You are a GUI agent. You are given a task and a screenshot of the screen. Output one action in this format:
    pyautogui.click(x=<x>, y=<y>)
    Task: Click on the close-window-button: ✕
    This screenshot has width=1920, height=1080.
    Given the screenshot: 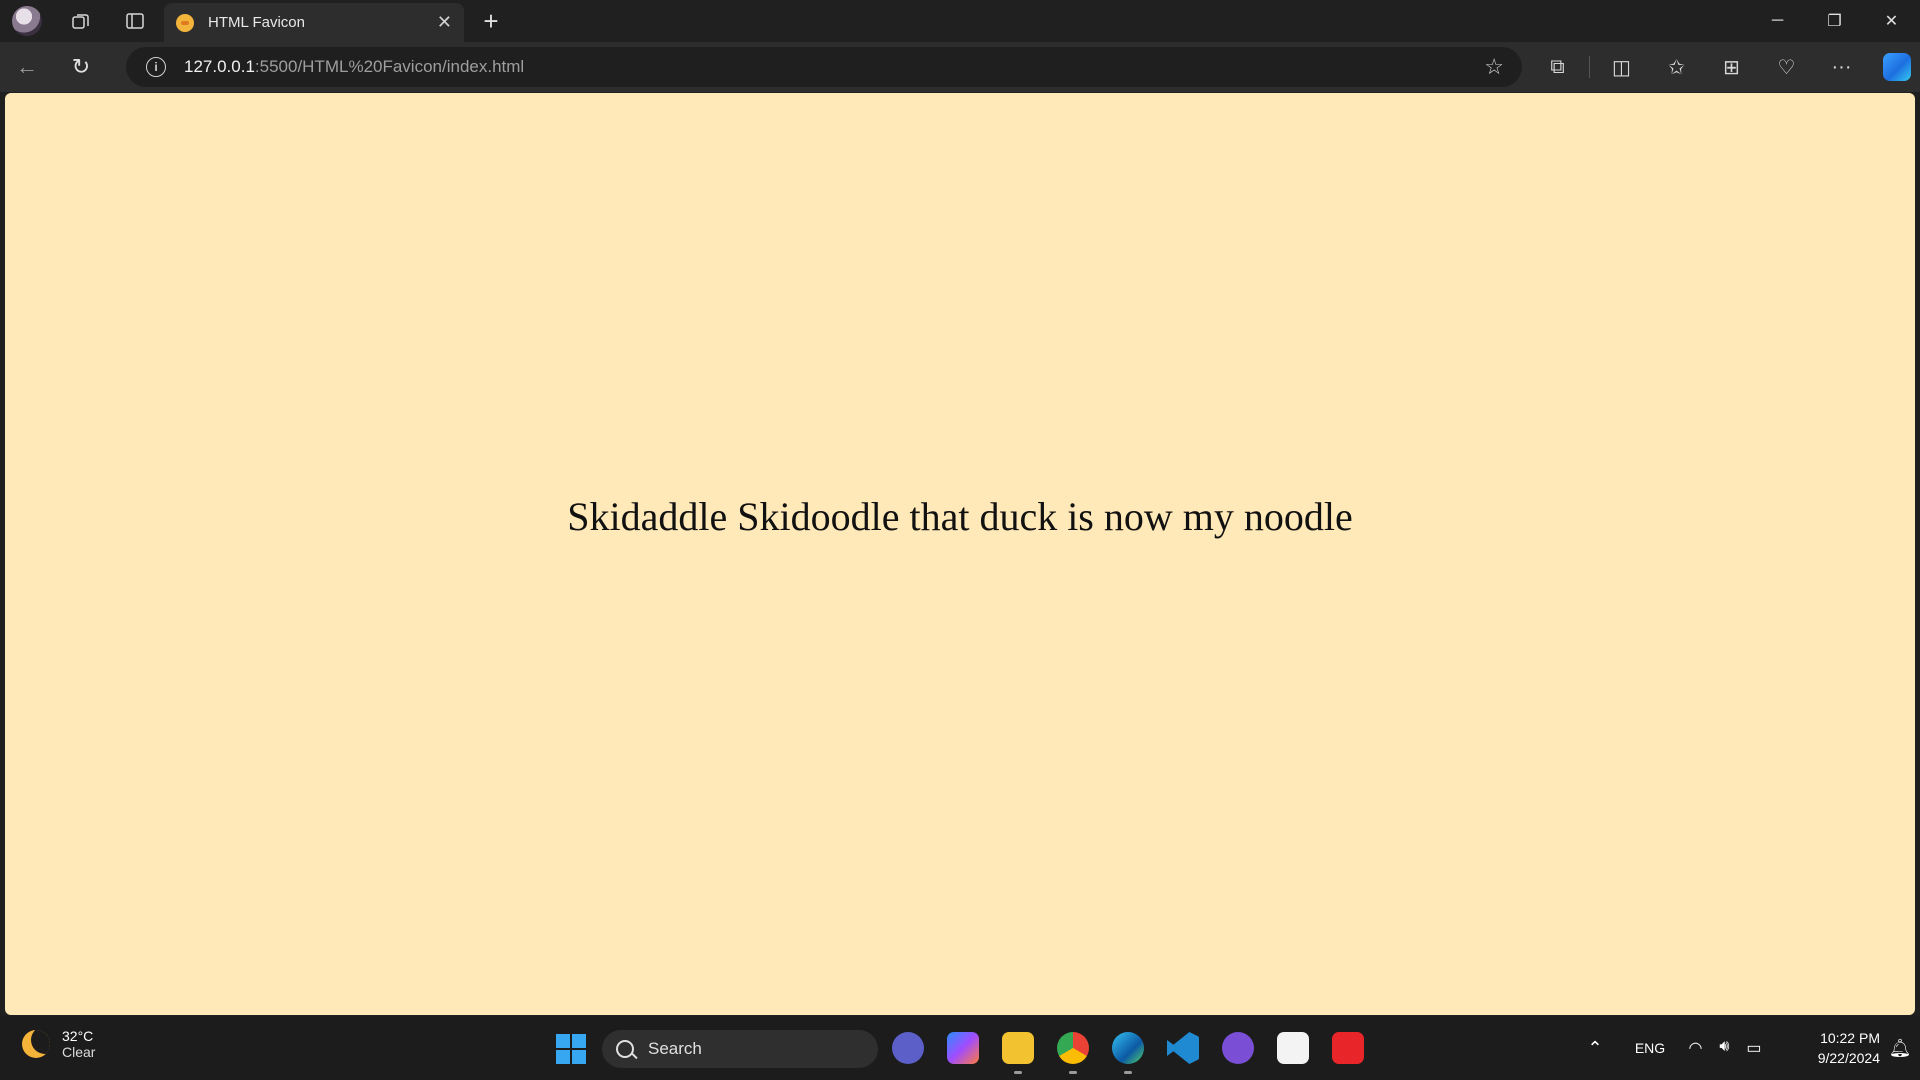 What is the action you would take?
    pyautogui.click(x=1891, y=21)
    